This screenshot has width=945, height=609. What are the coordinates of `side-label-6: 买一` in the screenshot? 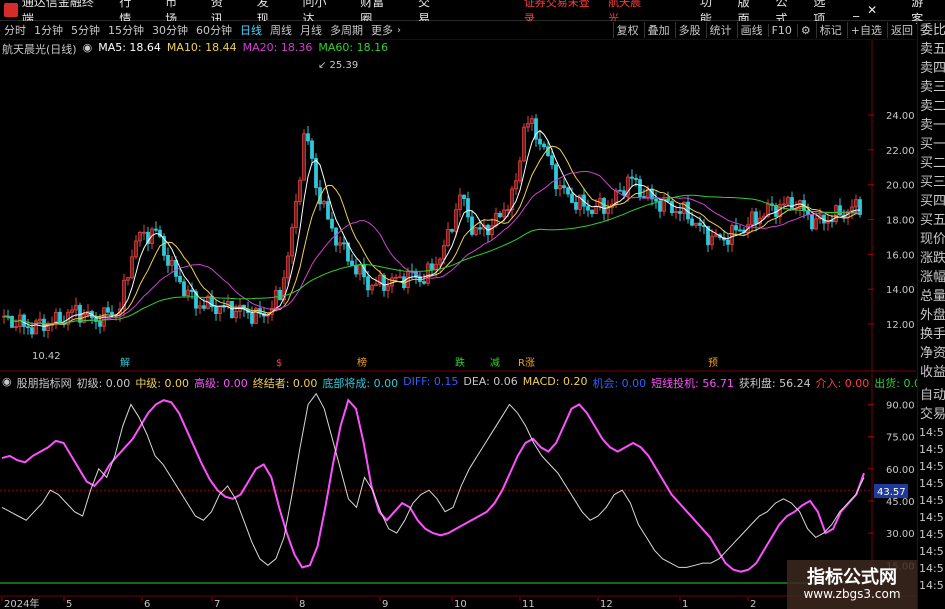 It's located at (931, 144).